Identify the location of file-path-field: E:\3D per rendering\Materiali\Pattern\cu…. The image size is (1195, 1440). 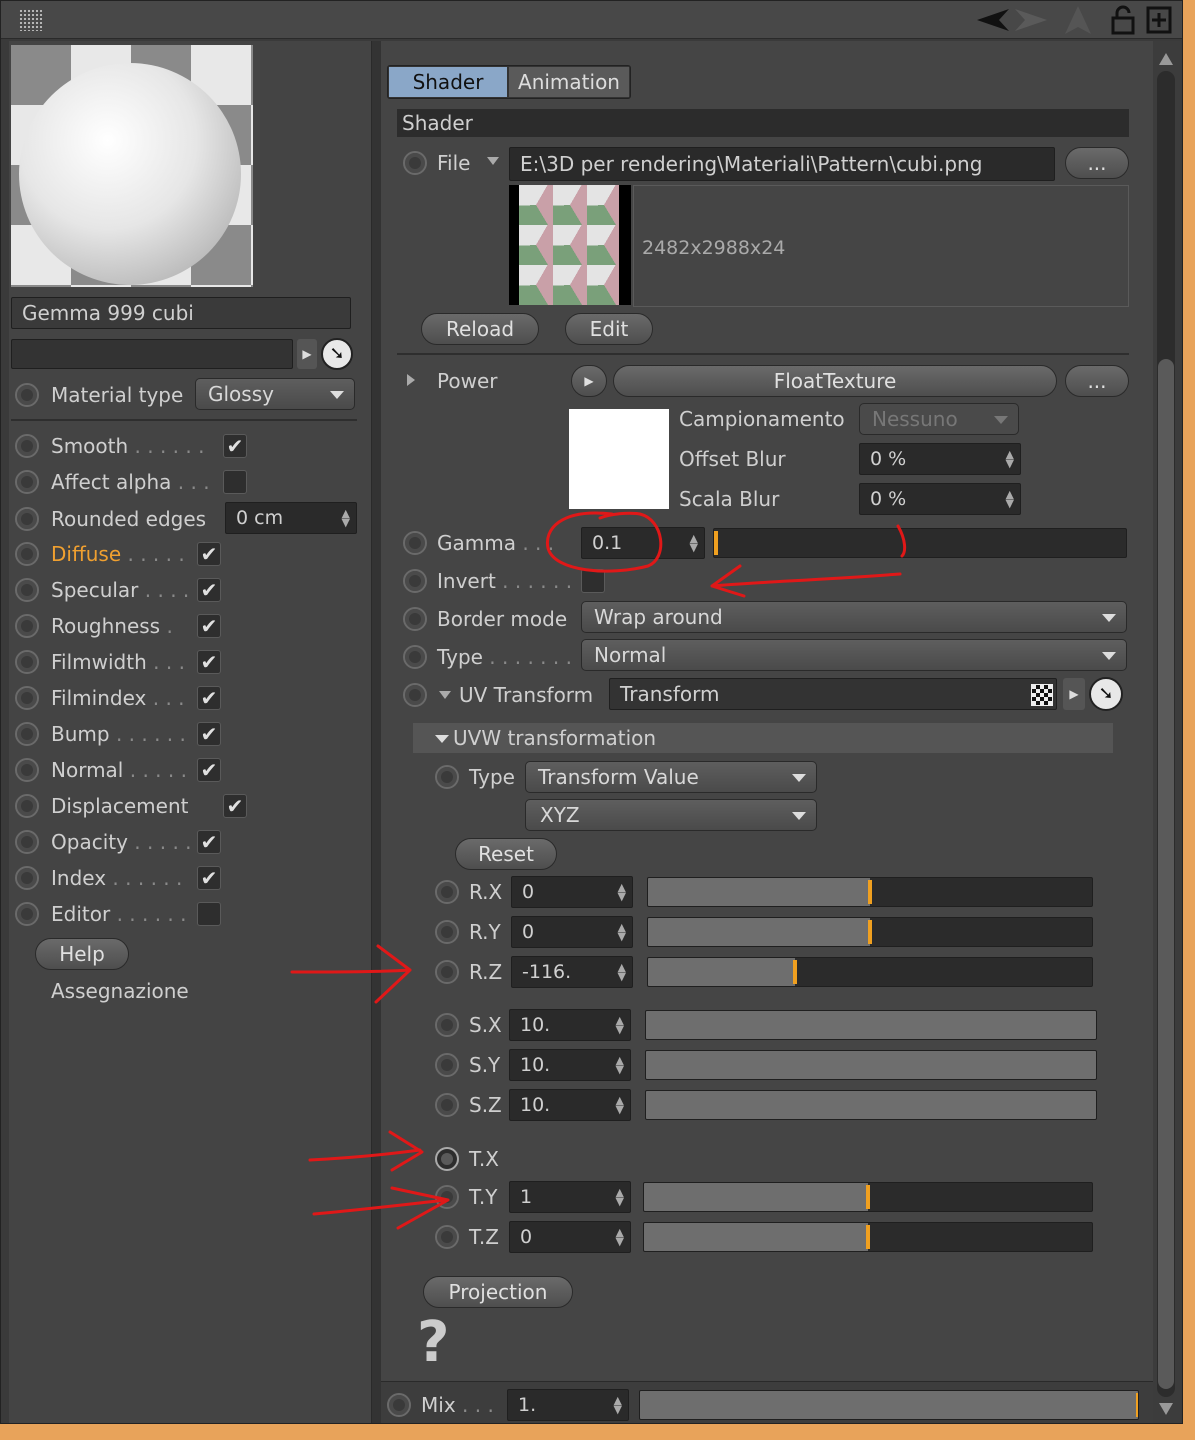
(782, 164).